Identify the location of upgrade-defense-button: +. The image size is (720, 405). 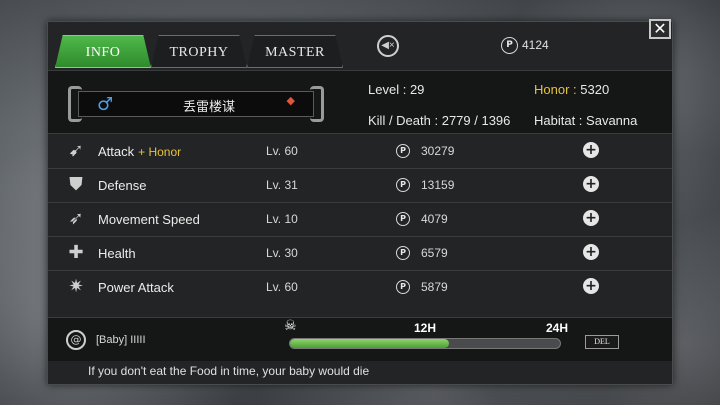
(591, 184).